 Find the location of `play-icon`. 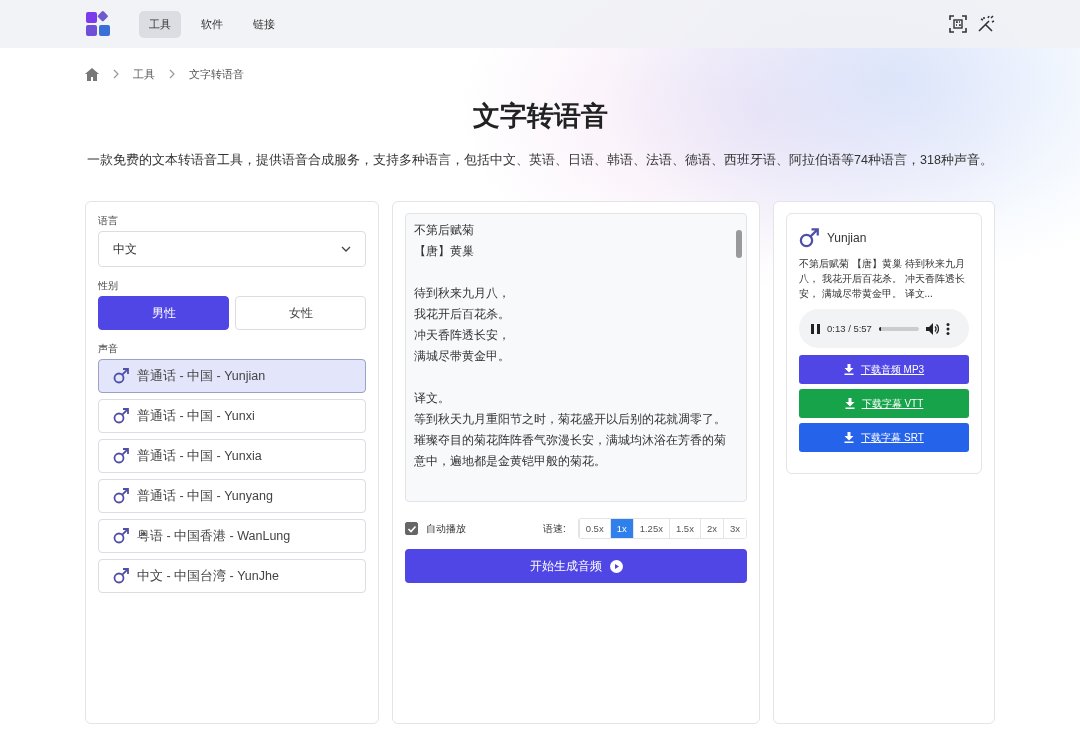

play-icon is located at coordinates (616, 566).